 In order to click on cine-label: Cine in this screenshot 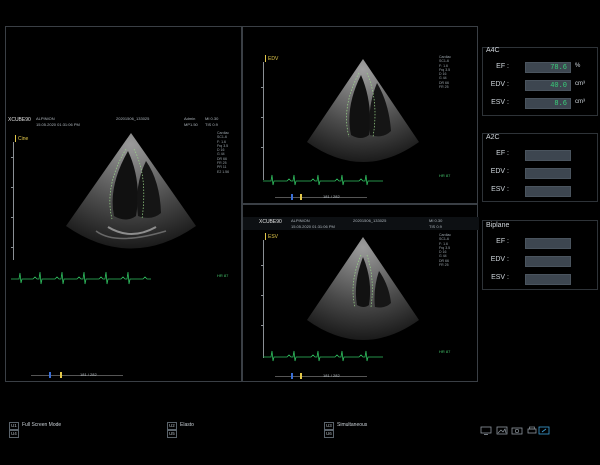, I will do `click(23, 139)`.